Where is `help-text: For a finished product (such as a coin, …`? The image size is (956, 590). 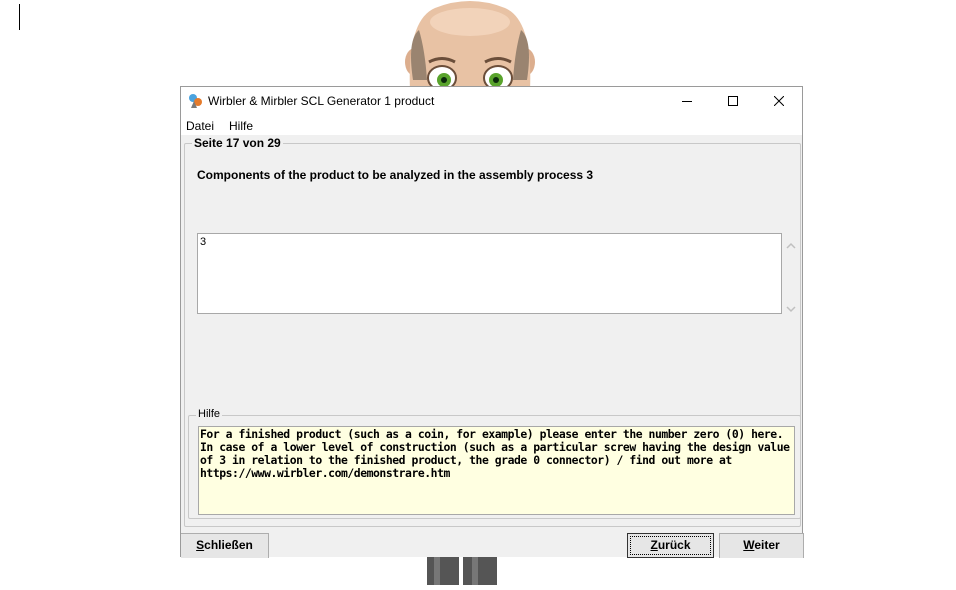
help-text: For a finished product (such as a coin, … is located at coordinates (496, 470).